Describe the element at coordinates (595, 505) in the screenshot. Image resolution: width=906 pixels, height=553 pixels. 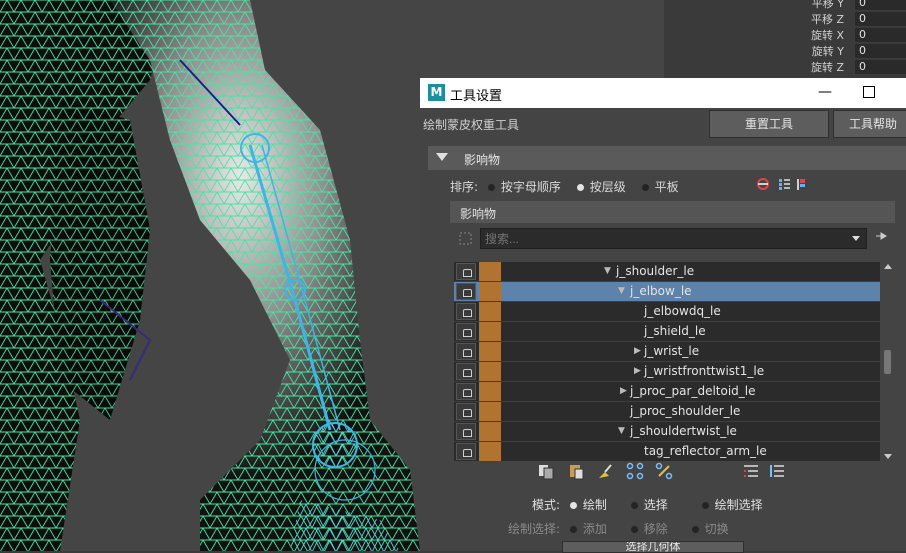
I see `mode-paint-label: 绘制` at that location.